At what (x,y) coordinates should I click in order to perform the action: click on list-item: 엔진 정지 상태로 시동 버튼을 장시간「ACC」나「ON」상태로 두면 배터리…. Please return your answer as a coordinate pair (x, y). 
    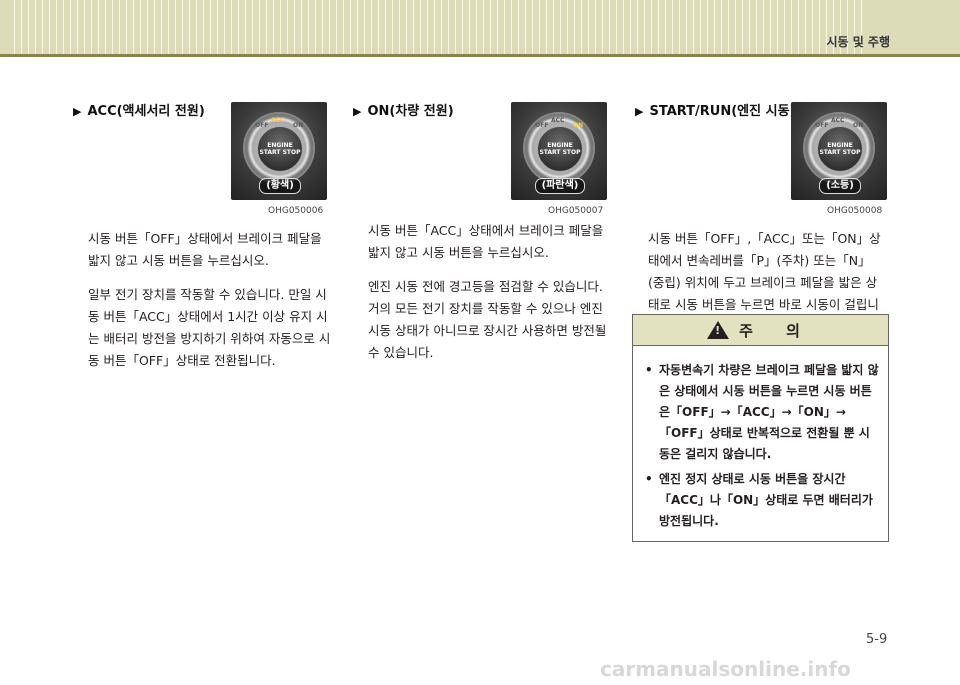
    Looking at the image, I should click on (762, 500).